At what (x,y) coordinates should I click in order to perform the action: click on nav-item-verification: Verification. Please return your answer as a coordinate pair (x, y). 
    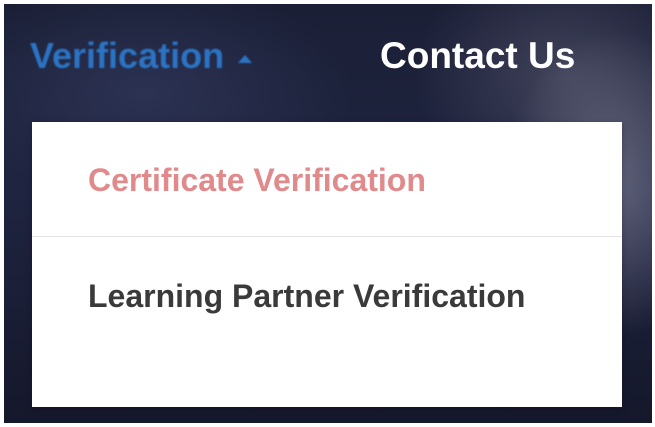
    Looking at the image, I should click on (141, 56).